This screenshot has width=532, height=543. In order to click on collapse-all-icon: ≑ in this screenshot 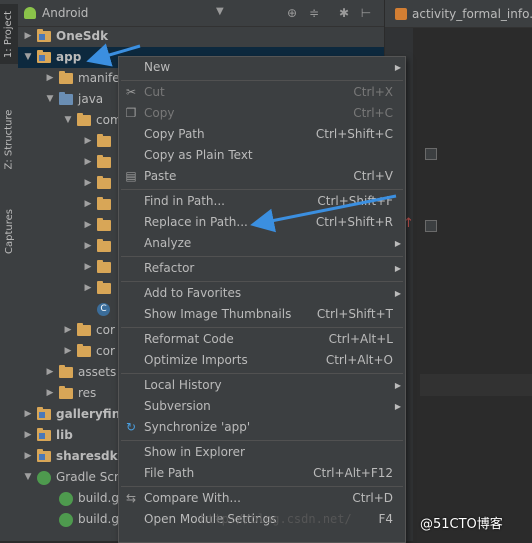, I will do `click(314, 13)`.